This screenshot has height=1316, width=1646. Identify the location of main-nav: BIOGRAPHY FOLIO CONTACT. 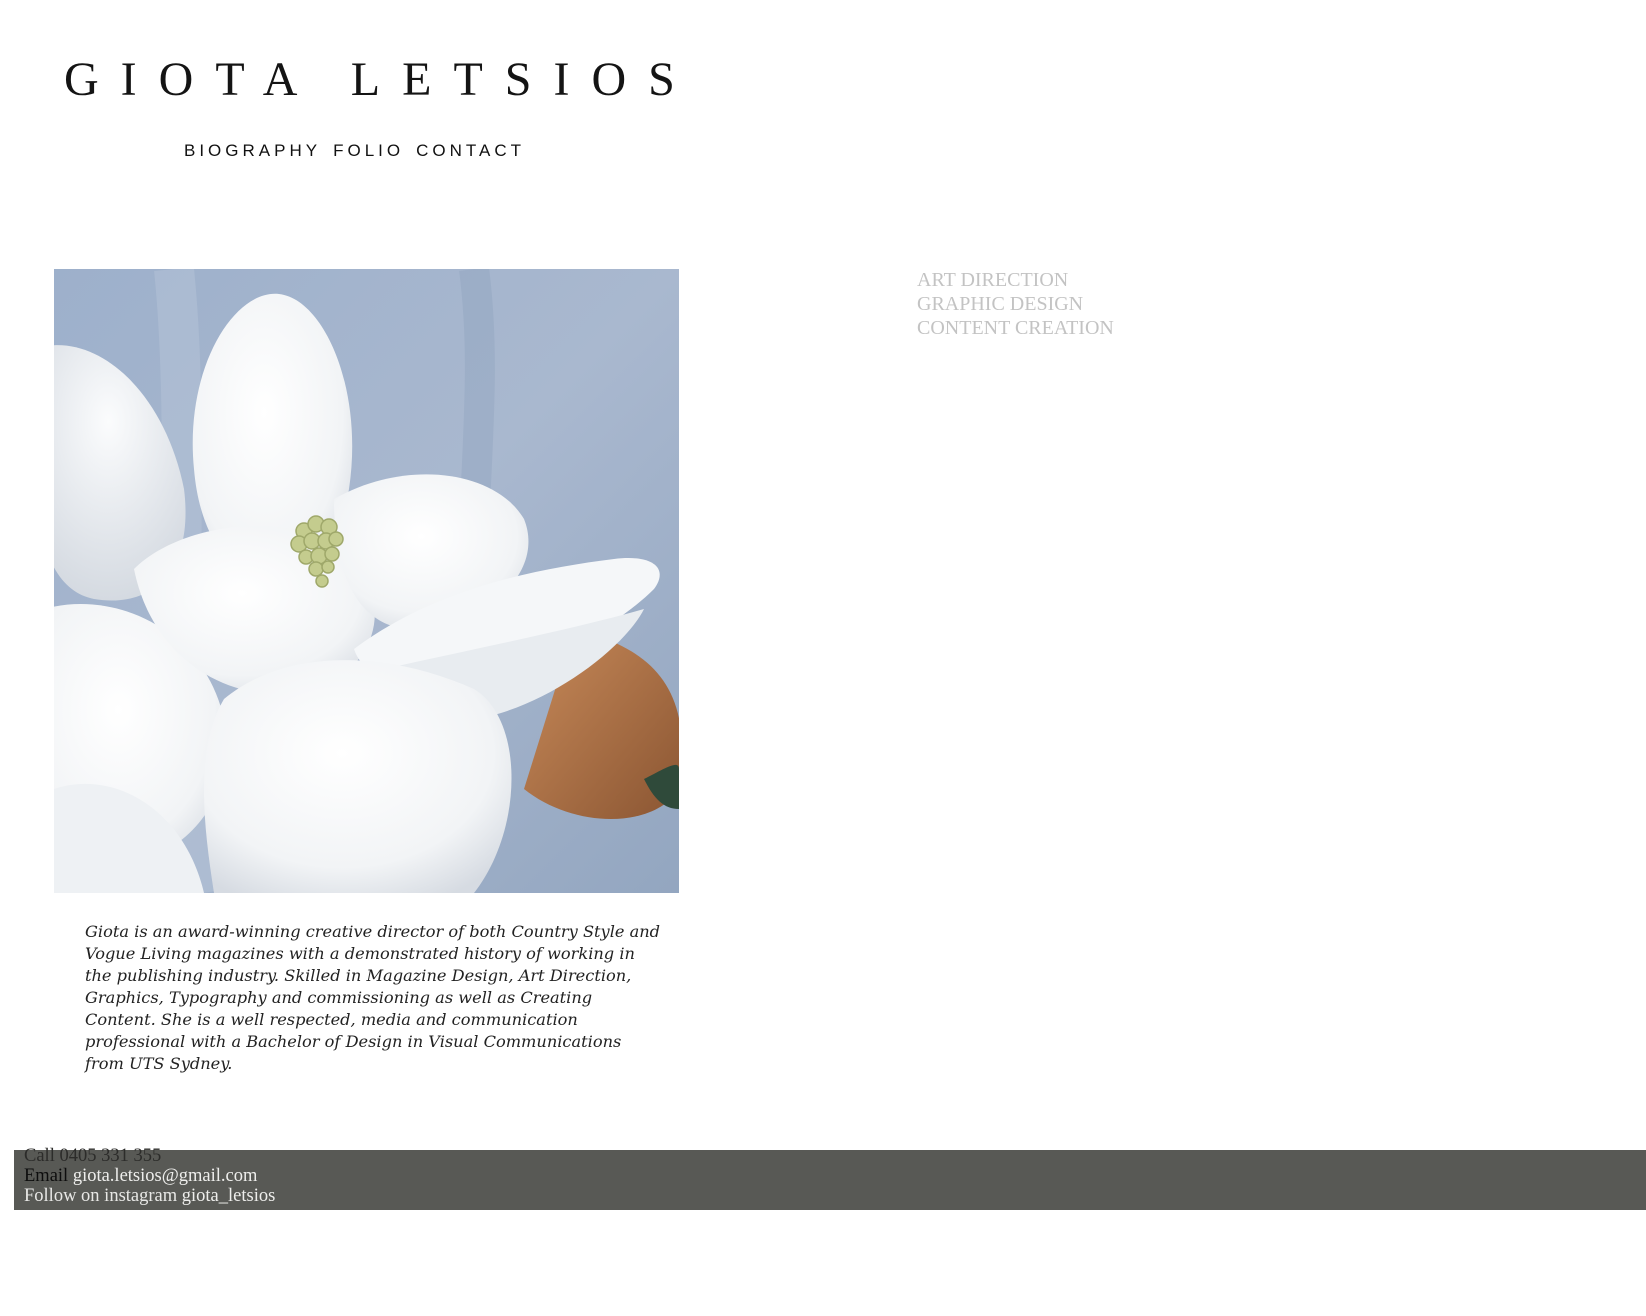
(354, 151).